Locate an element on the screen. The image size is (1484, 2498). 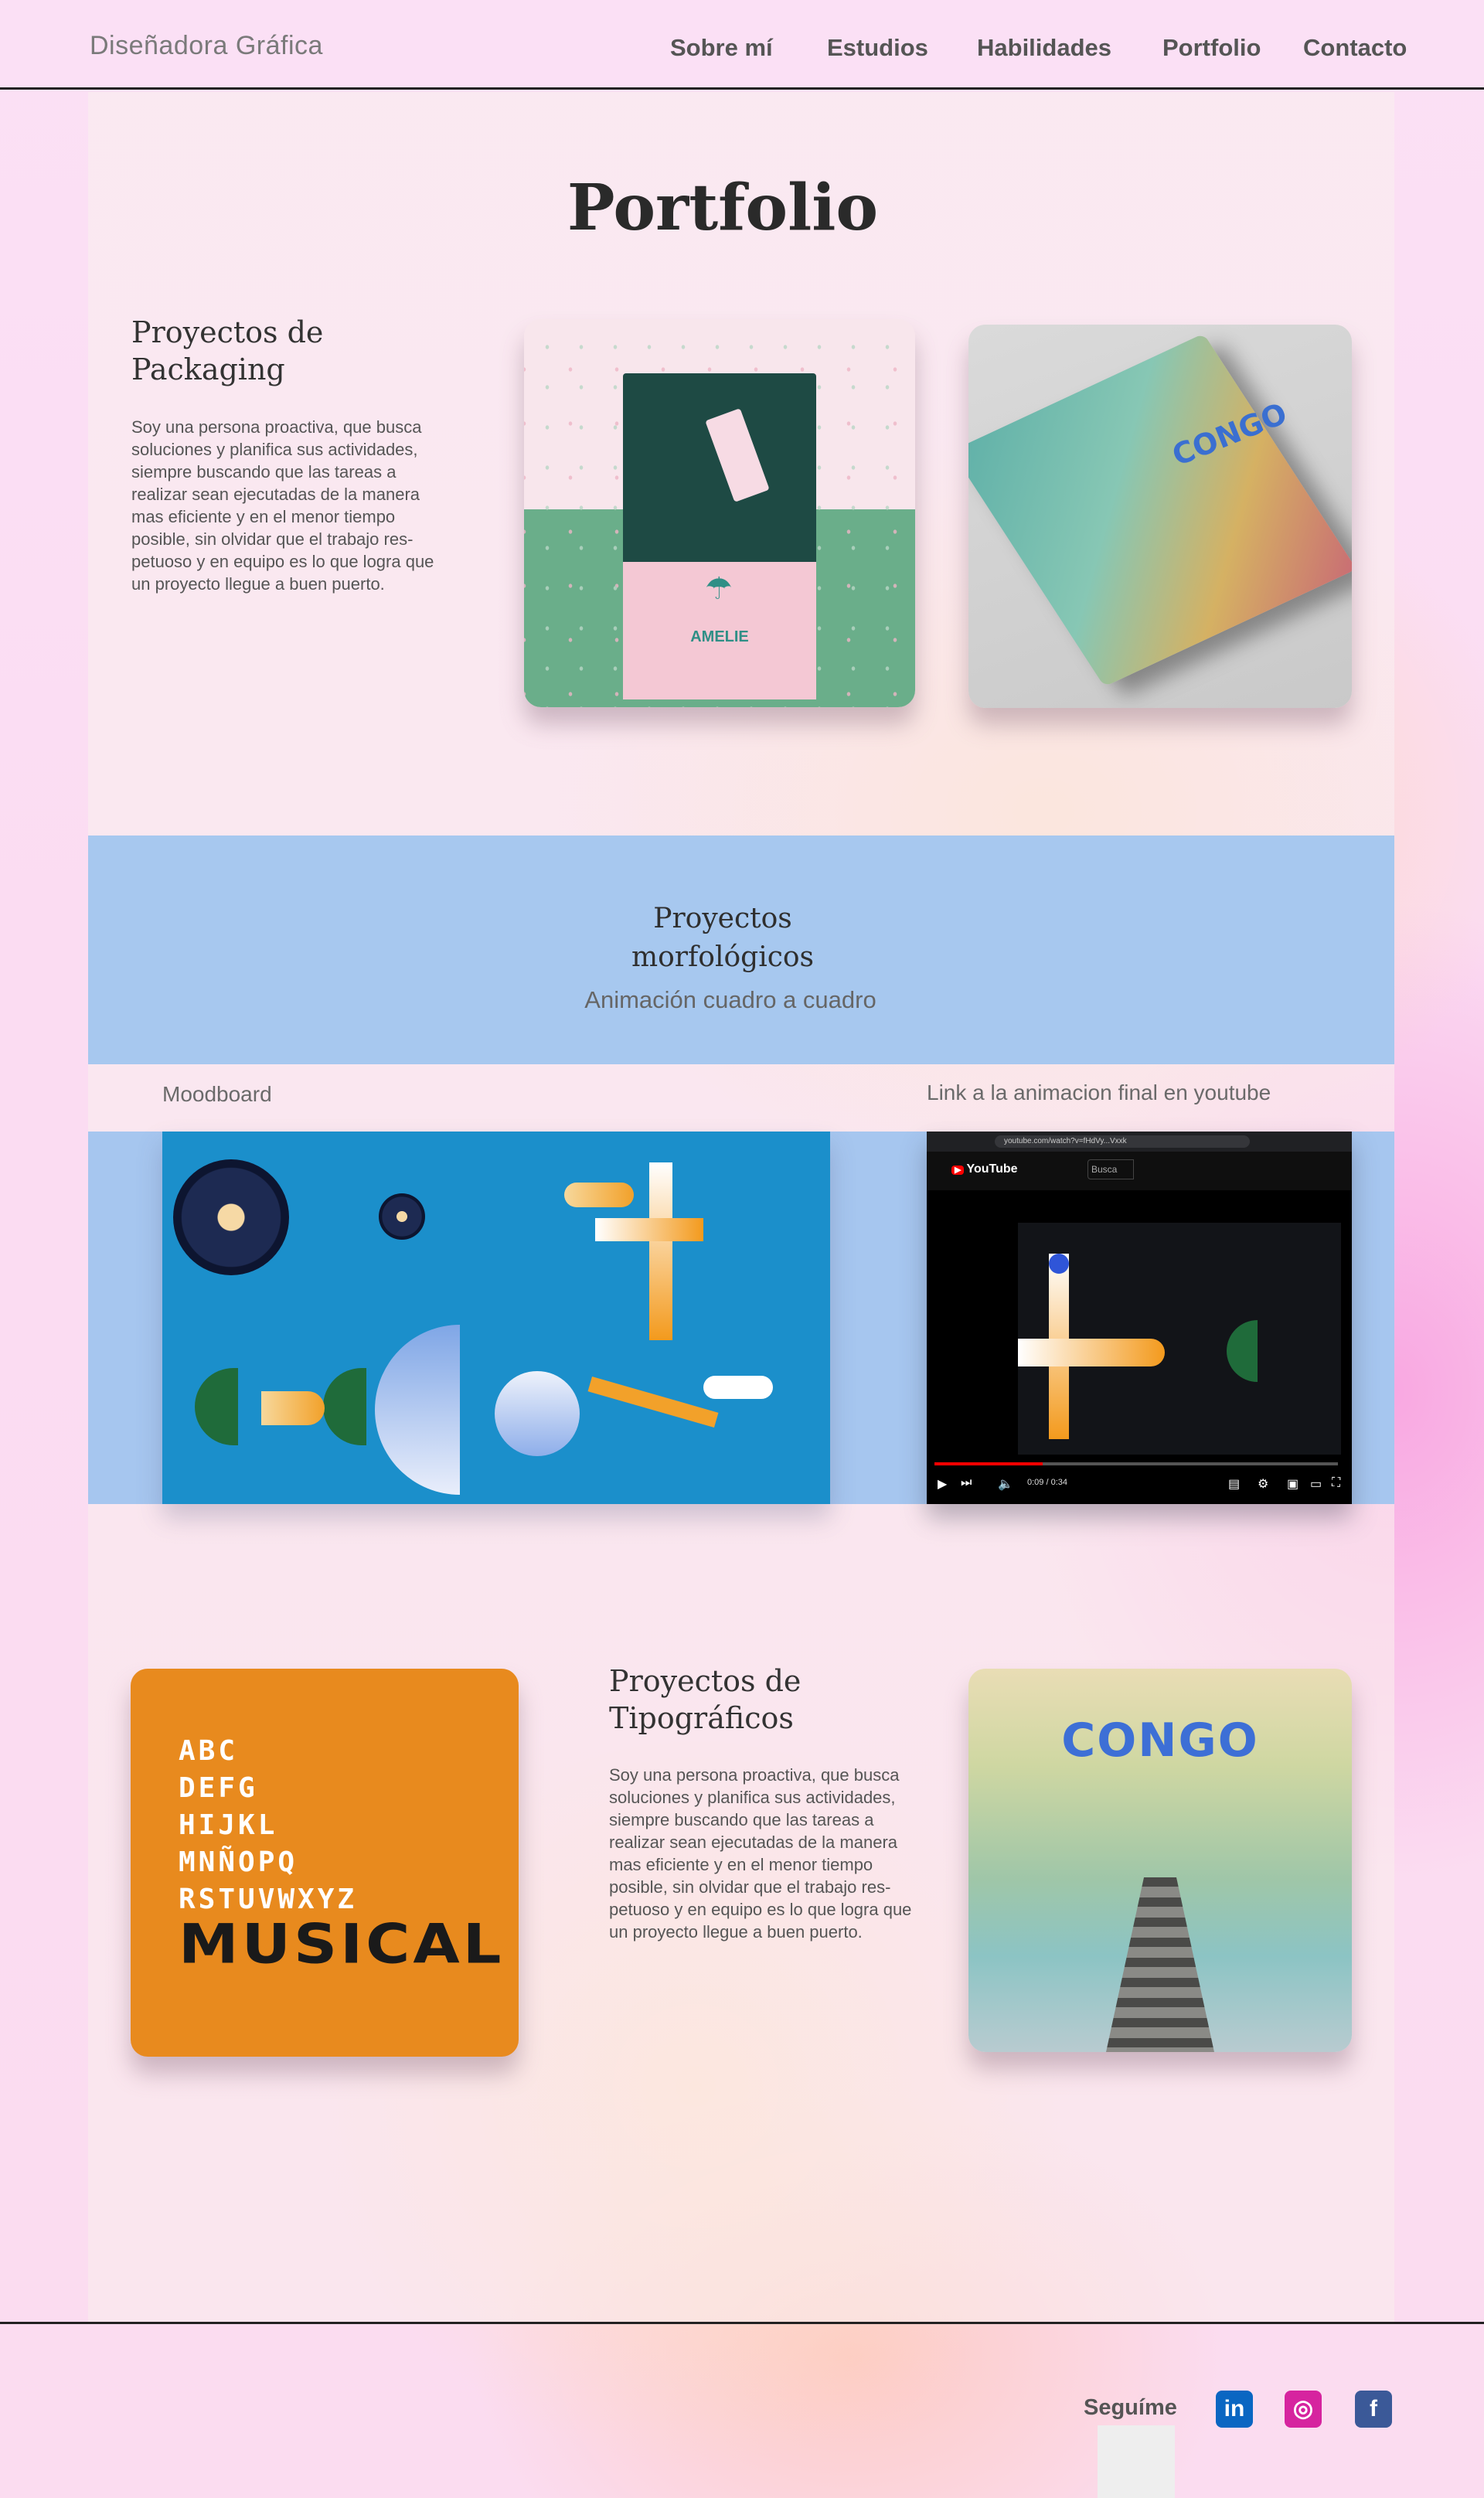
umbrella-icon: ☂ is located at coordinates (719, 589).